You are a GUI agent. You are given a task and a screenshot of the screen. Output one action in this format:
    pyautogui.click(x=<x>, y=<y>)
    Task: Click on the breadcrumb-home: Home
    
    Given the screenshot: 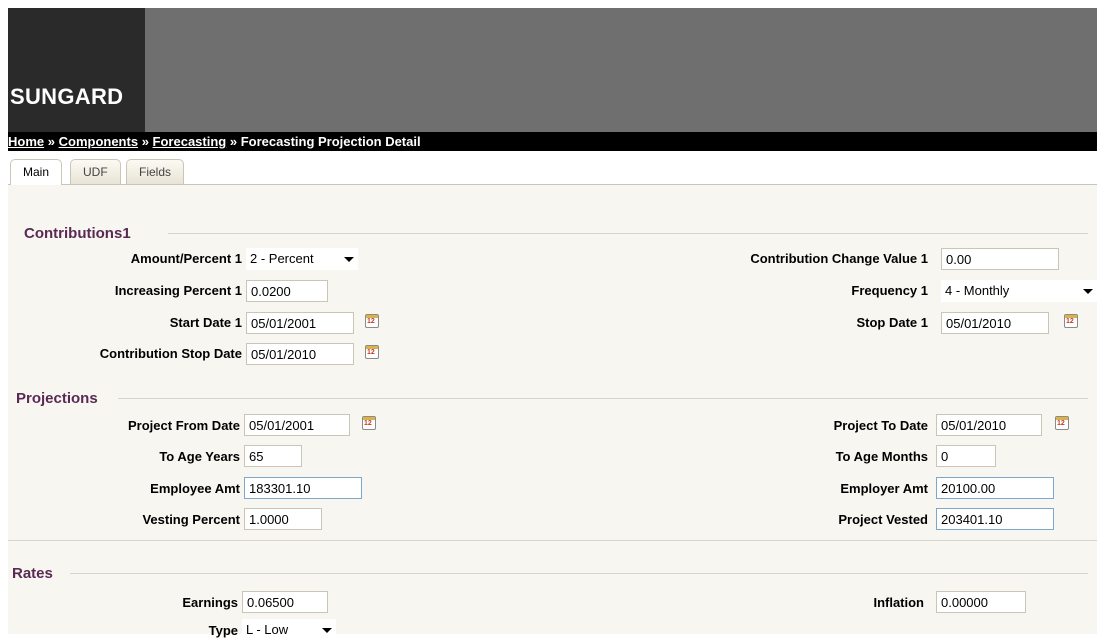 What is the action you would take?
    pyautogui.click(x=26, y=141)
    